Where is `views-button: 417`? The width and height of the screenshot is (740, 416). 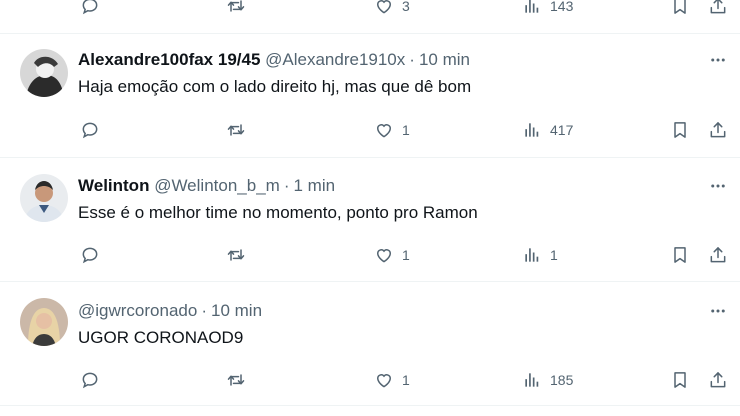
views-button: 417 is located at coordinates (547, 130).